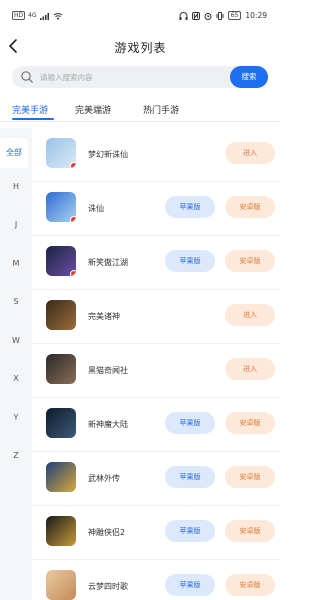  I want to click on nav-bar: 游戏列表, so click(140, 46).